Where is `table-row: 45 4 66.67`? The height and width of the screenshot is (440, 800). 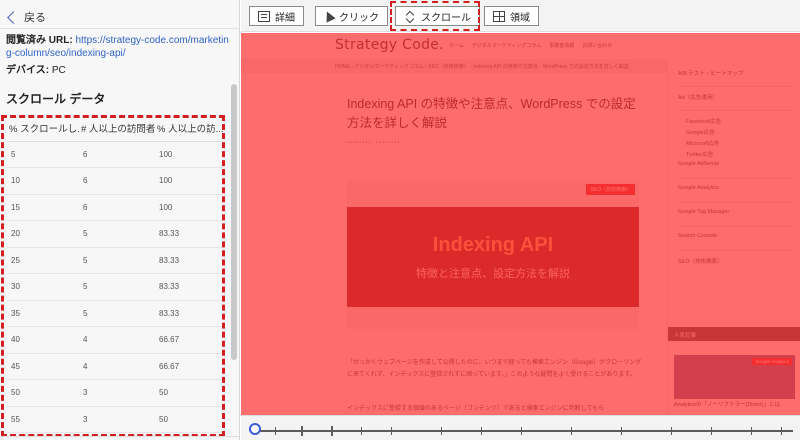 table-row: 45 4 66.67 is located at coordinates (115, 366).